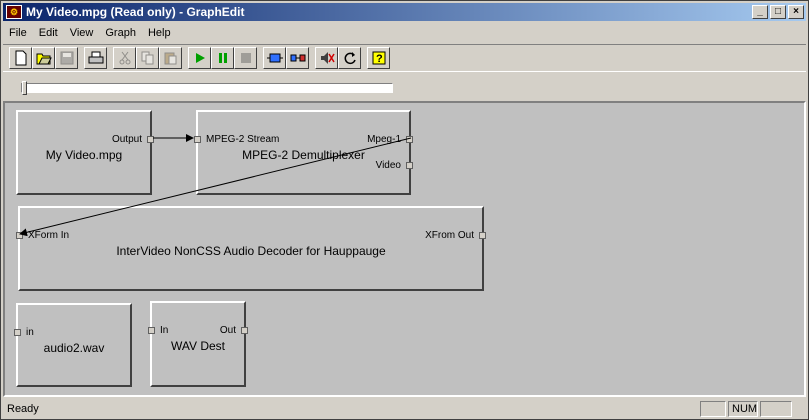 This screenshot has height=420, width=809. I want to click on seek-track, so click(207, 88).